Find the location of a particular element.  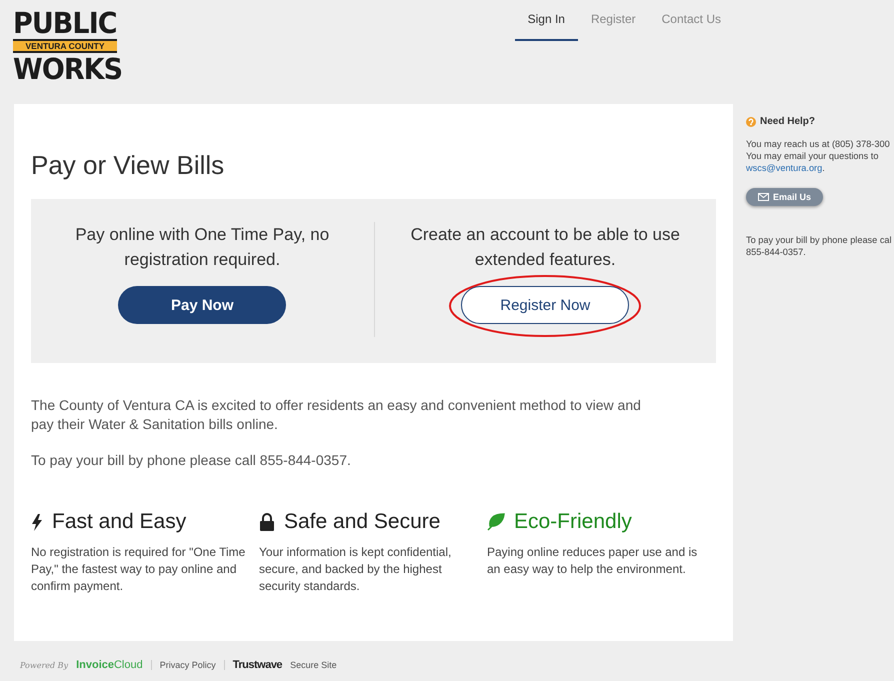

intro-text: The County of Ventura CA is excited to offer residents an easy and convenient method to view and pay their Water & Sanitation bills online. is located at coordinates (336, 415).